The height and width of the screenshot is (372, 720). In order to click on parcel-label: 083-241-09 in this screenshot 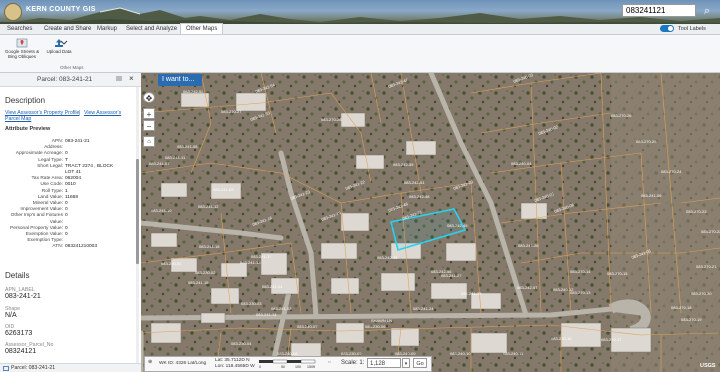, I will do `click(223, 189)`.